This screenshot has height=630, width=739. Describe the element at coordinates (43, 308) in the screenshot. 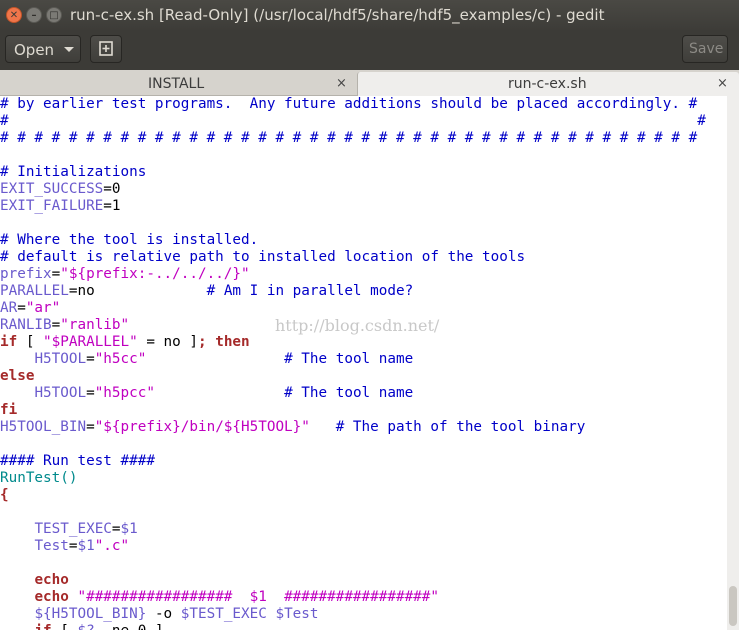

I see `code-token: "ar"` at that location.